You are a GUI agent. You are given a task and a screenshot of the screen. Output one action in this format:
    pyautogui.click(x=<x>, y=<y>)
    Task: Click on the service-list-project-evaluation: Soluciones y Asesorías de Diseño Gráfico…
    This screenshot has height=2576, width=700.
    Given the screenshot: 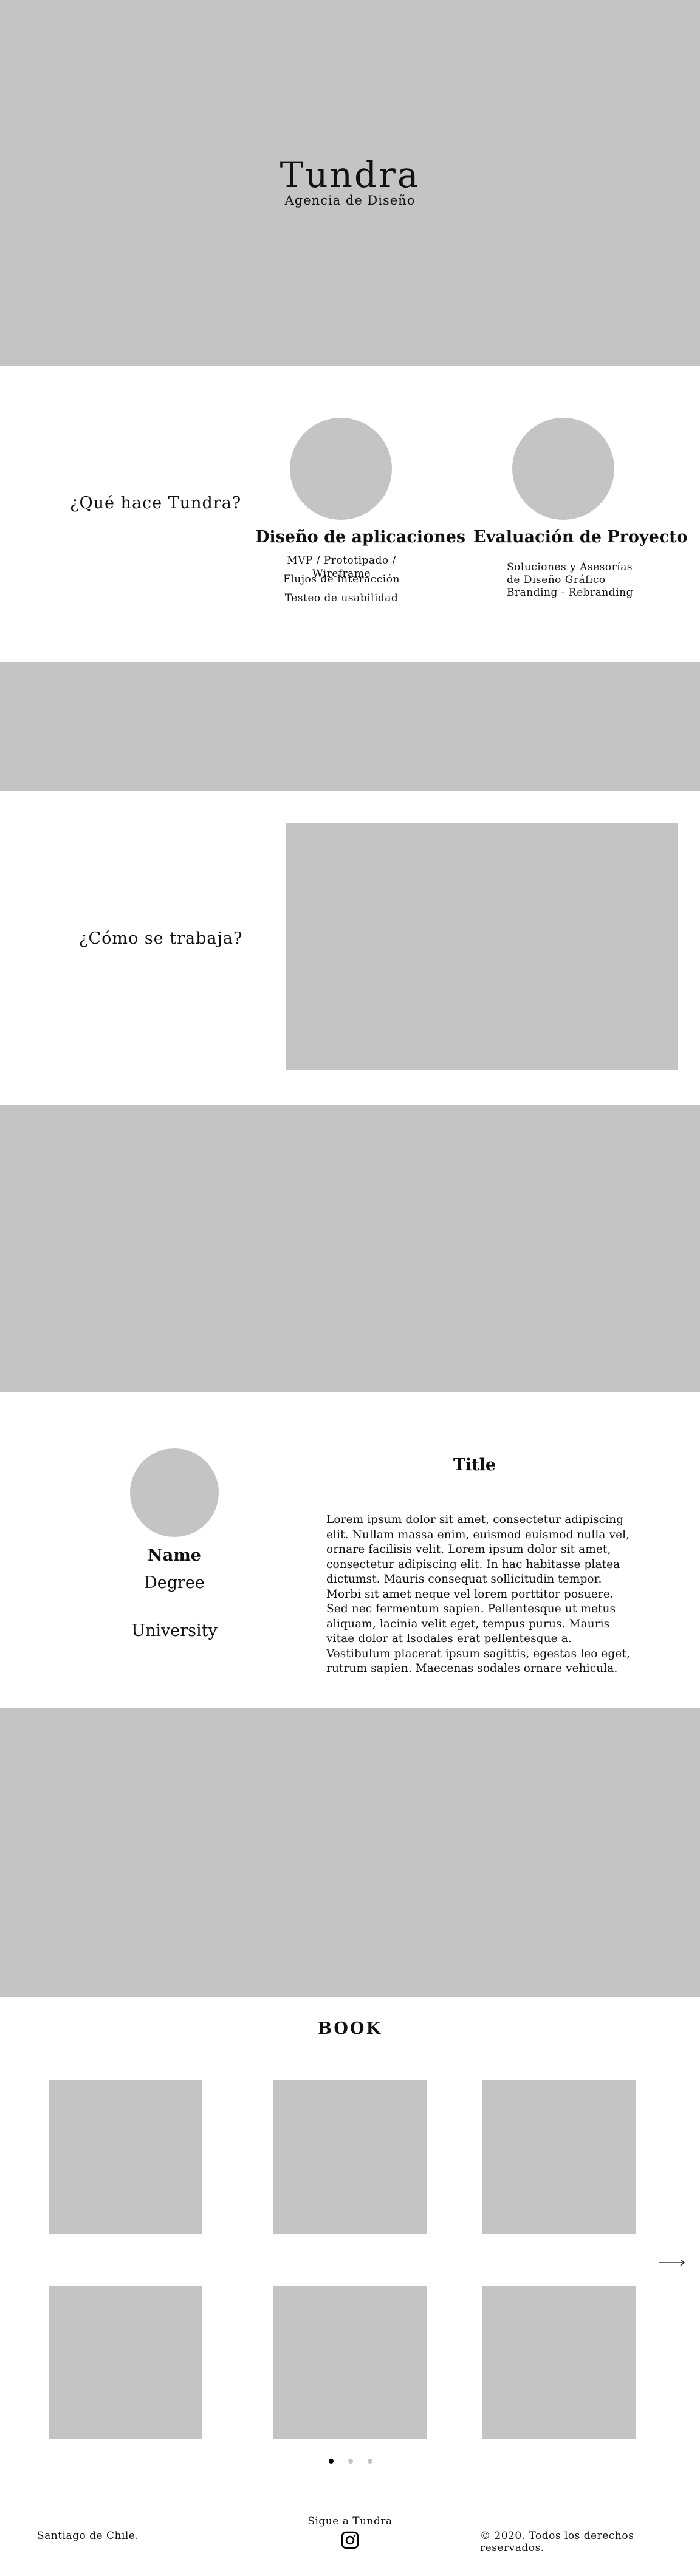 What is the action you would take?
    pyautogui.click(x=586, y=580)
    